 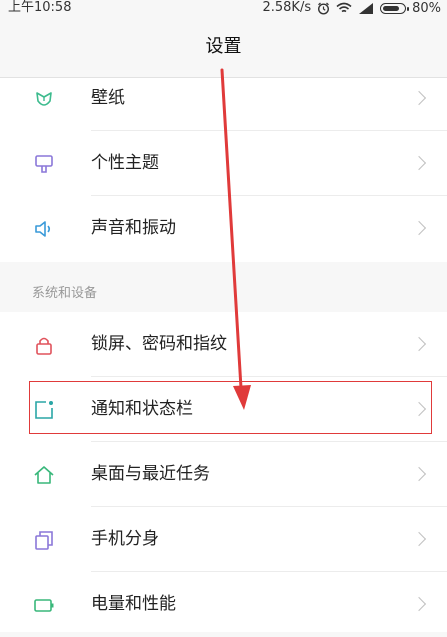 I want to click on notification-icon, so click(x=44, y=410).